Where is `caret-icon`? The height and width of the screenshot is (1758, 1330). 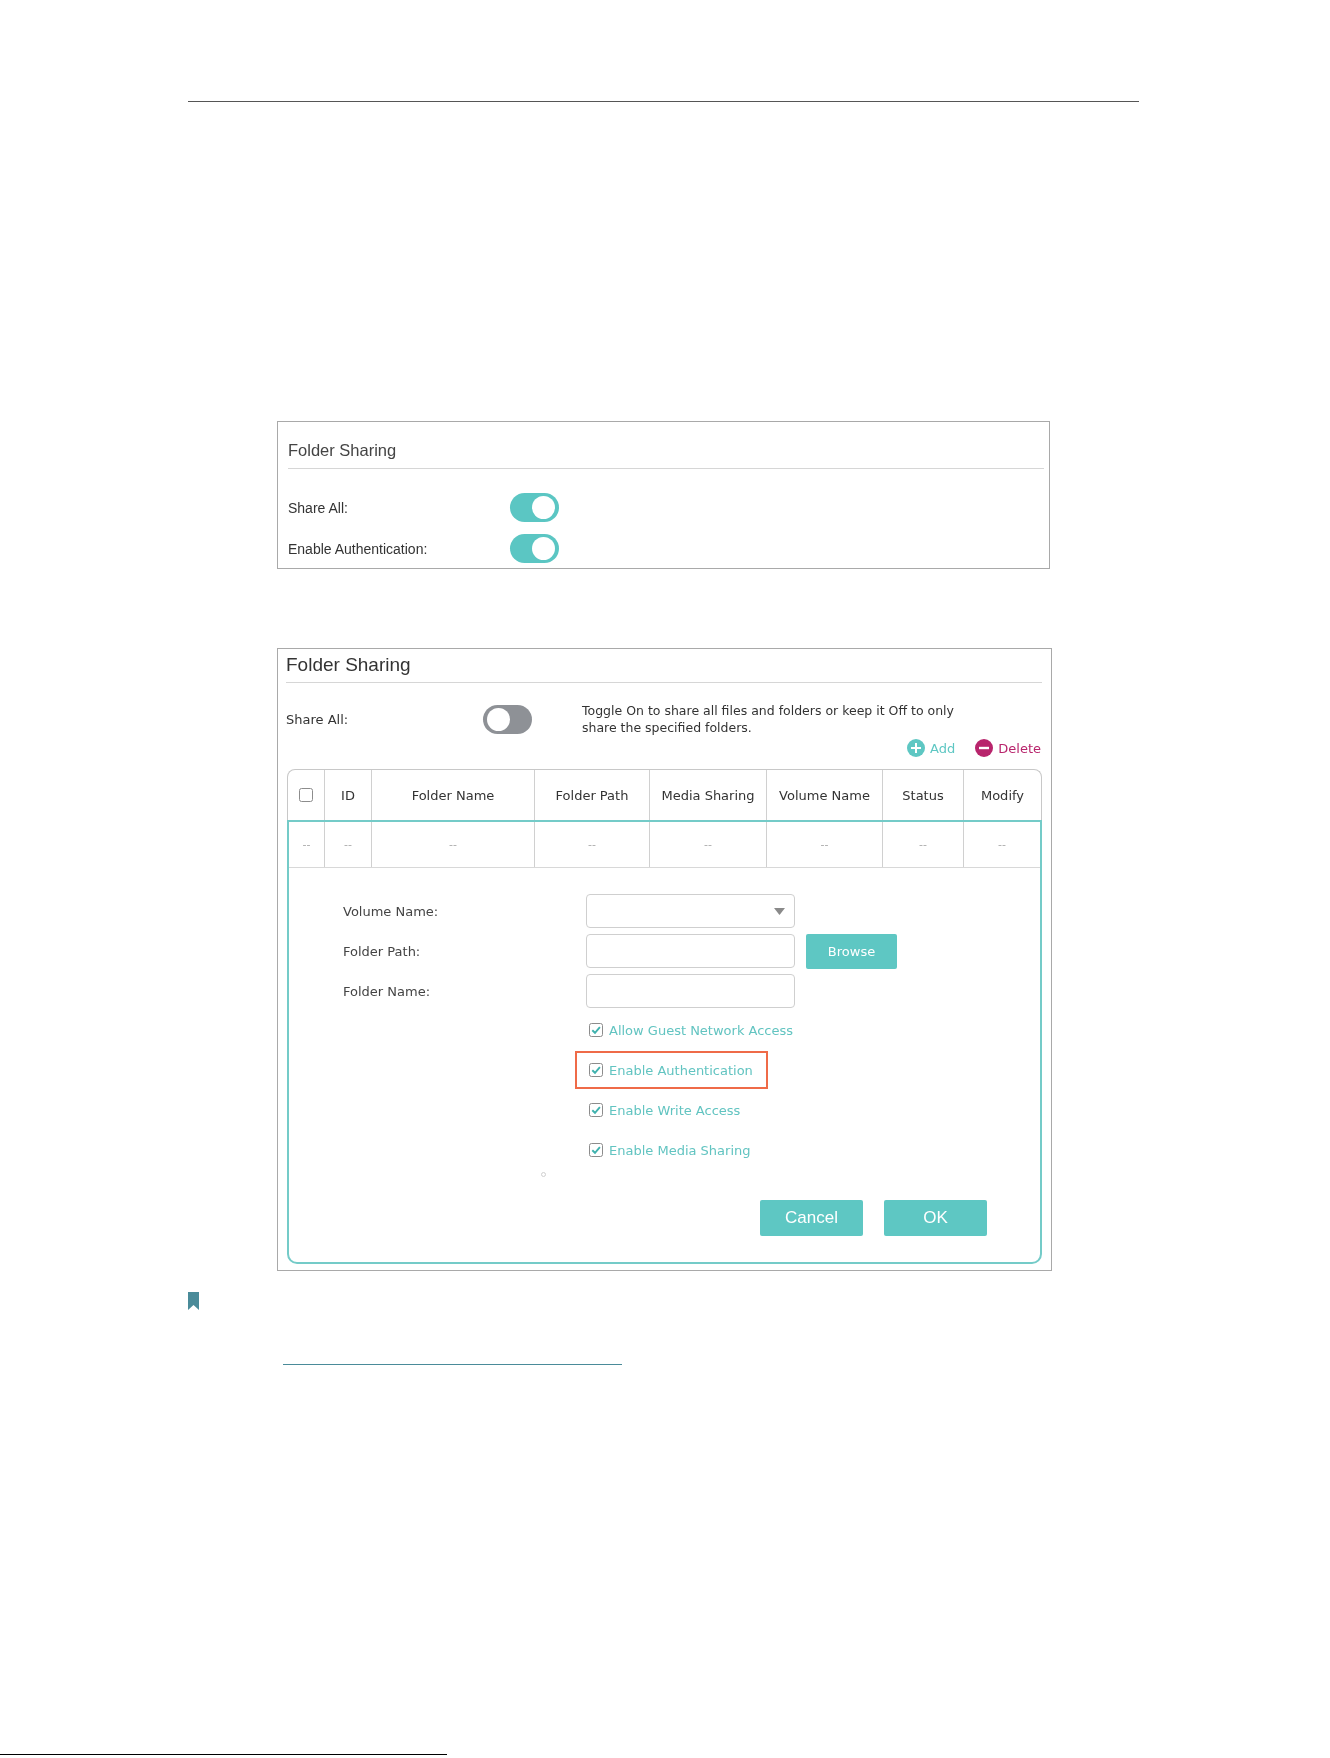
caret-icon is located at coordinates (779, 911).